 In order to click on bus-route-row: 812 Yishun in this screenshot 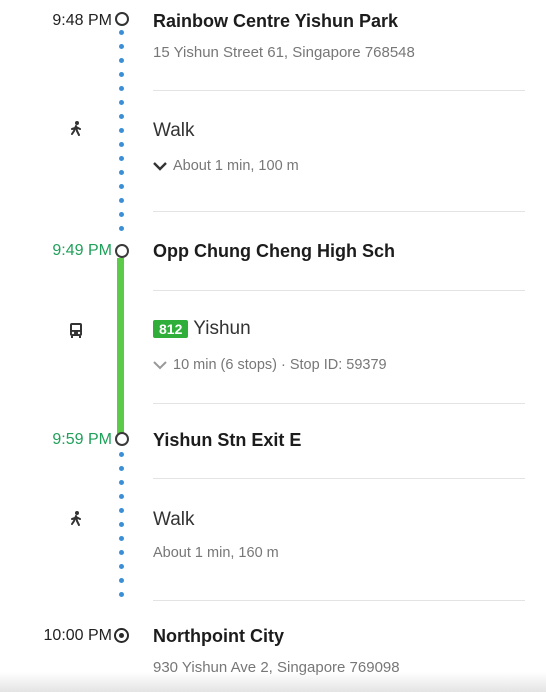, I will do `click(202, 329)`.